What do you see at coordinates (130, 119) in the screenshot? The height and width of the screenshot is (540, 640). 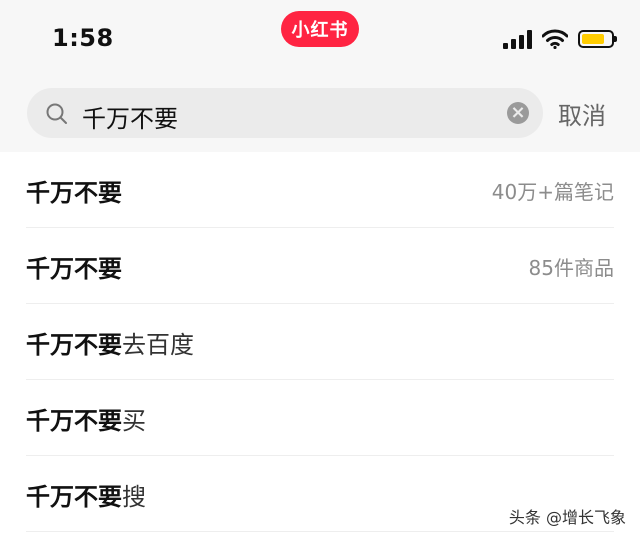 I see `search-query: 千万不要` at bounding box center [130, 119].